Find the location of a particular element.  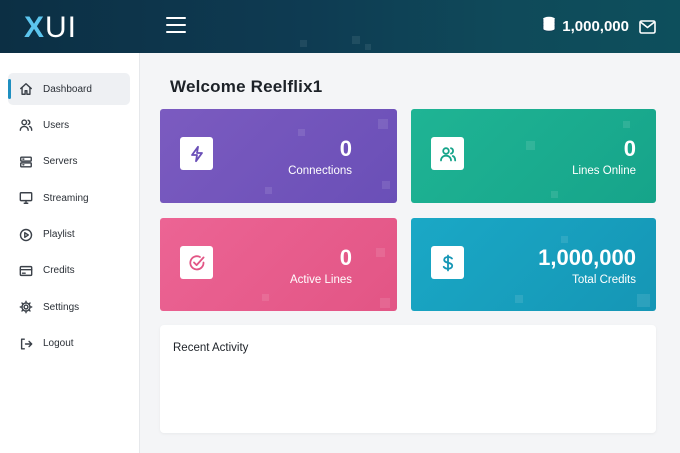

sidebar-item-playlist: Playlist is located at coordinates (69, 235).